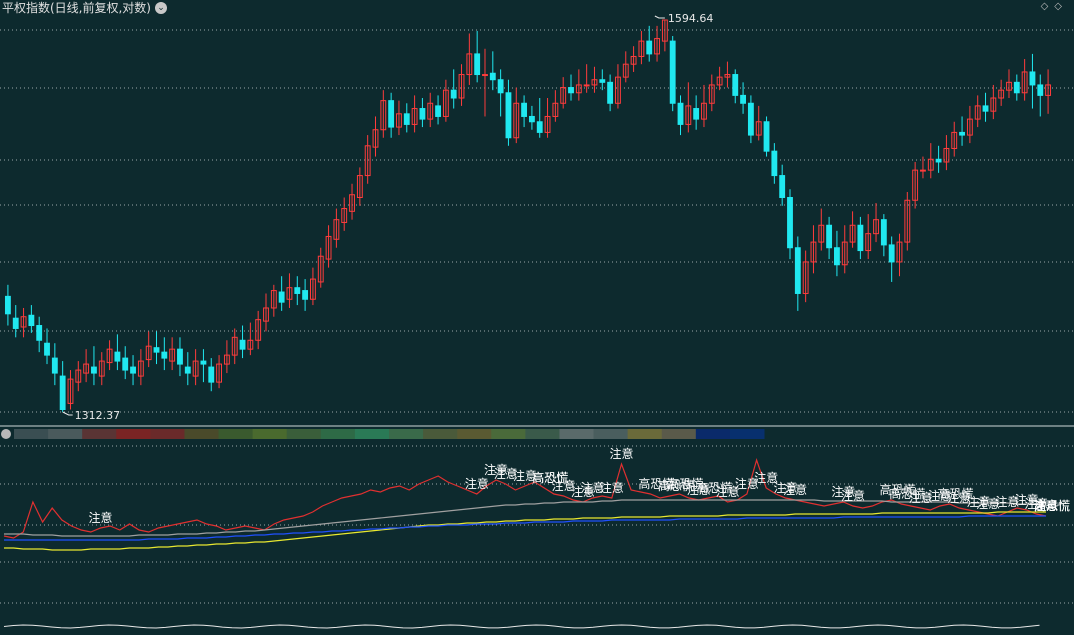 The height and width of the screenshot is (635, 1074). I want to click on min-price-label: 1312.37, so click(98, 415).